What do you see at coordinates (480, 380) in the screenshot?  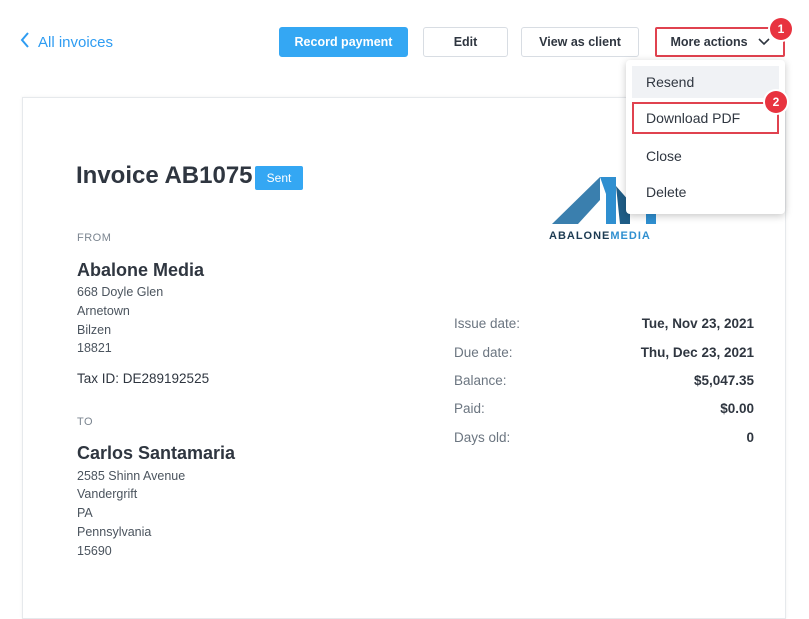 I see `balance-label: Balance:` at bounding box center [480, 380].